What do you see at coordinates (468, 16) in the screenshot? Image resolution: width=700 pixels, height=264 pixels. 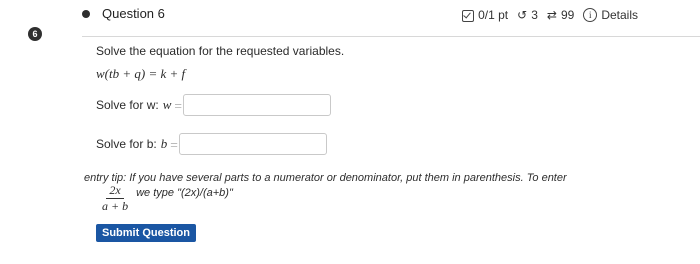 I see `checkbox-icon` at bounding box center [468, 16].